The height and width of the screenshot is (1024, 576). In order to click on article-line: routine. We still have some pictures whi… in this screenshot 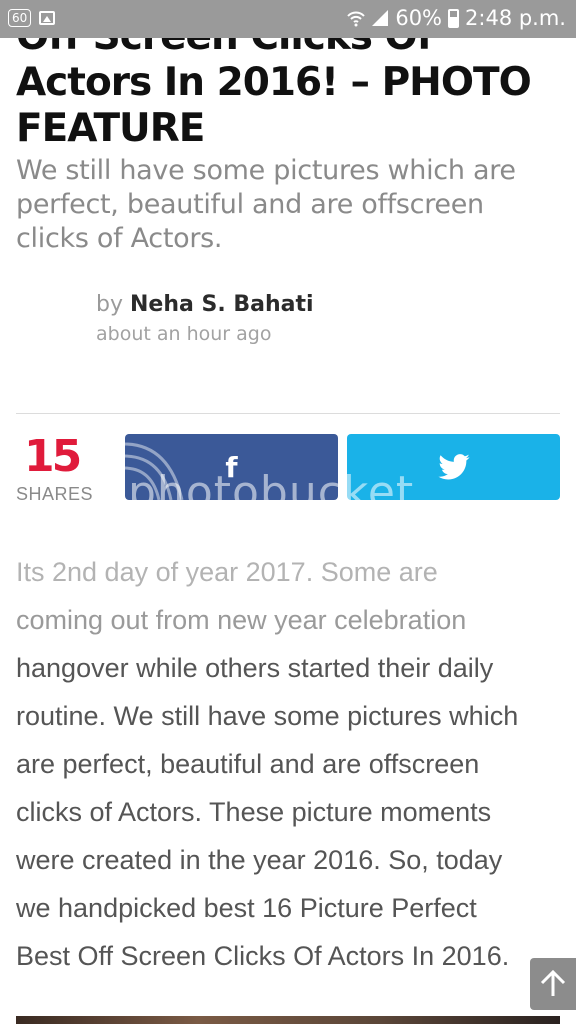, I will do `click(267, 716)`.